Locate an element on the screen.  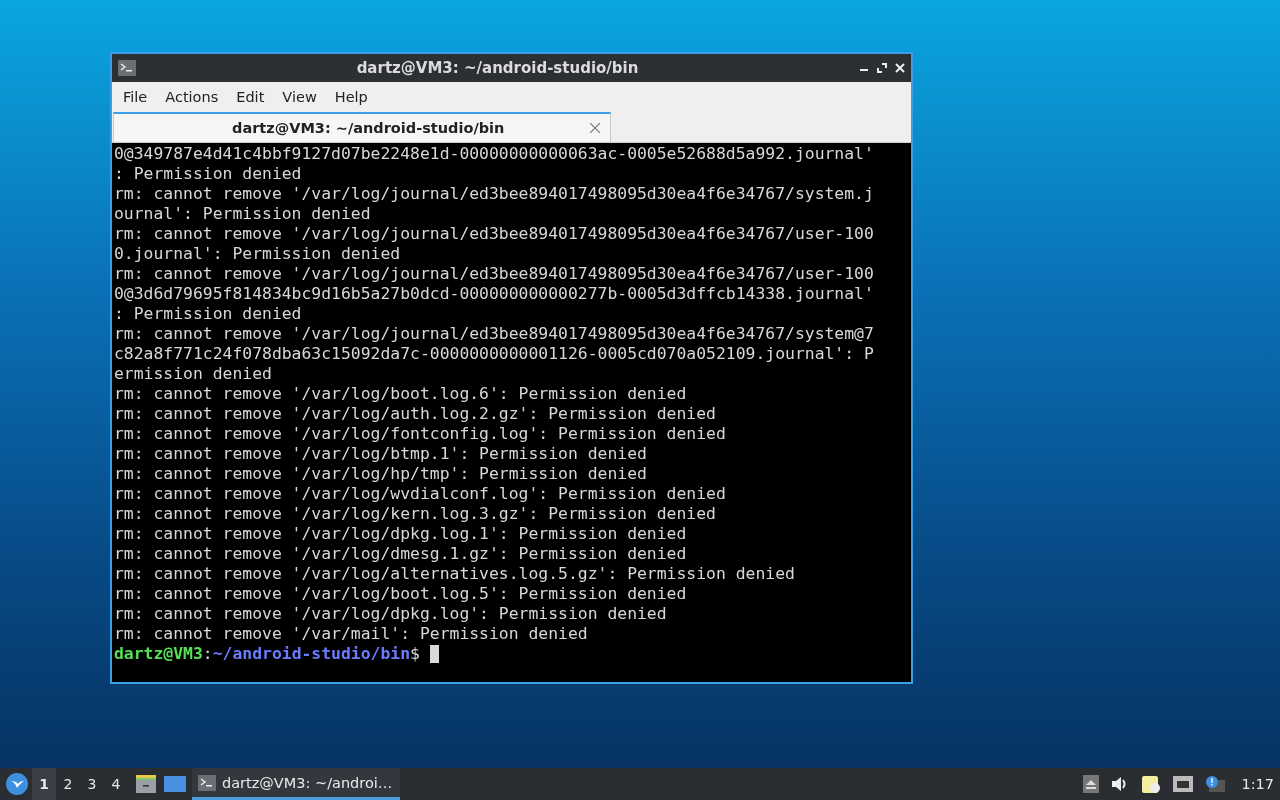
terminal-line: rm: cannot remove '/var/log/alternatives.log.5.gz': Permission denied is located at coordinates (454, 574).